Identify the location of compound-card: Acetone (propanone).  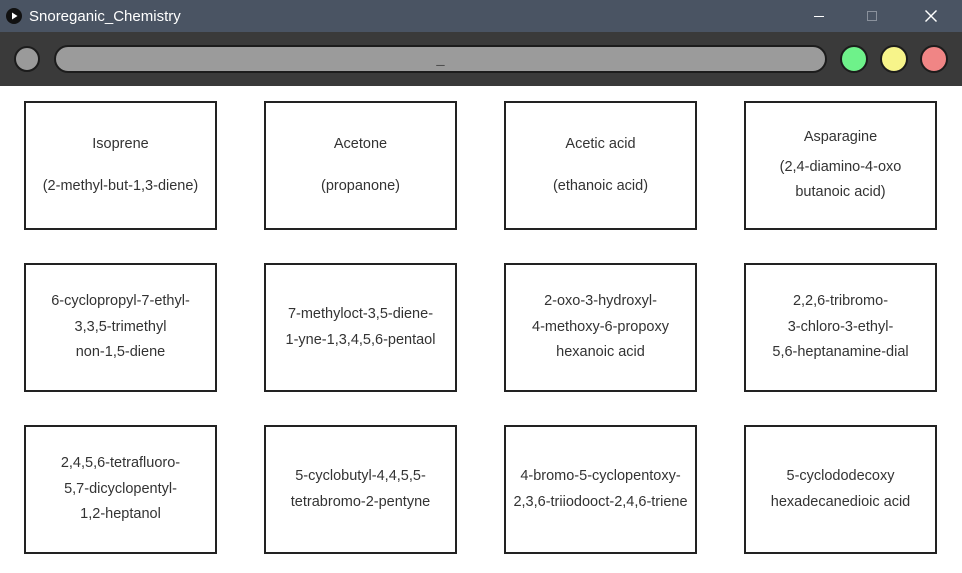
(360, 165).